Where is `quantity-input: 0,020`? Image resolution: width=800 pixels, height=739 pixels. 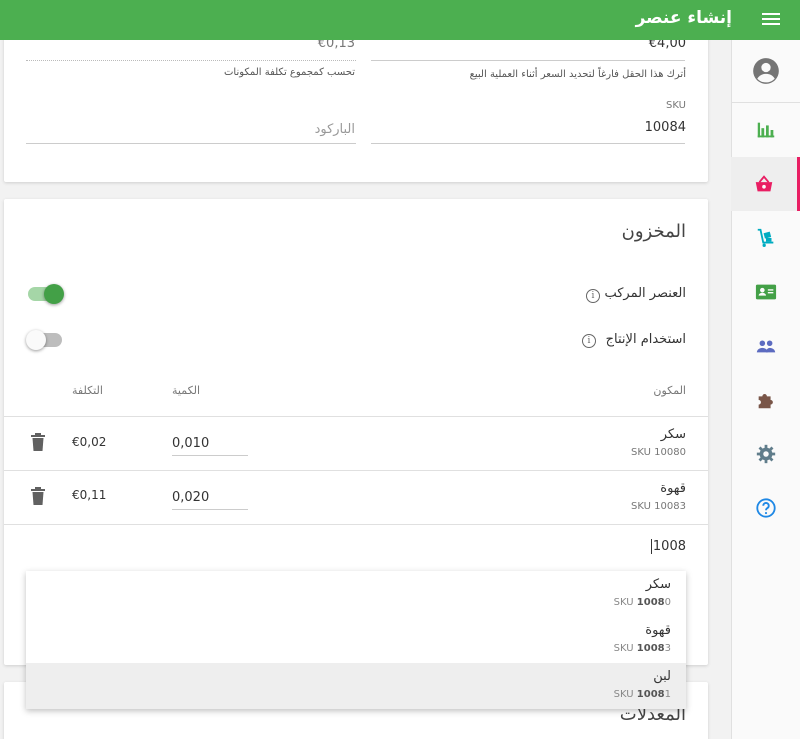
quantity-input: 0,020 is located at coordinates (210, 498).